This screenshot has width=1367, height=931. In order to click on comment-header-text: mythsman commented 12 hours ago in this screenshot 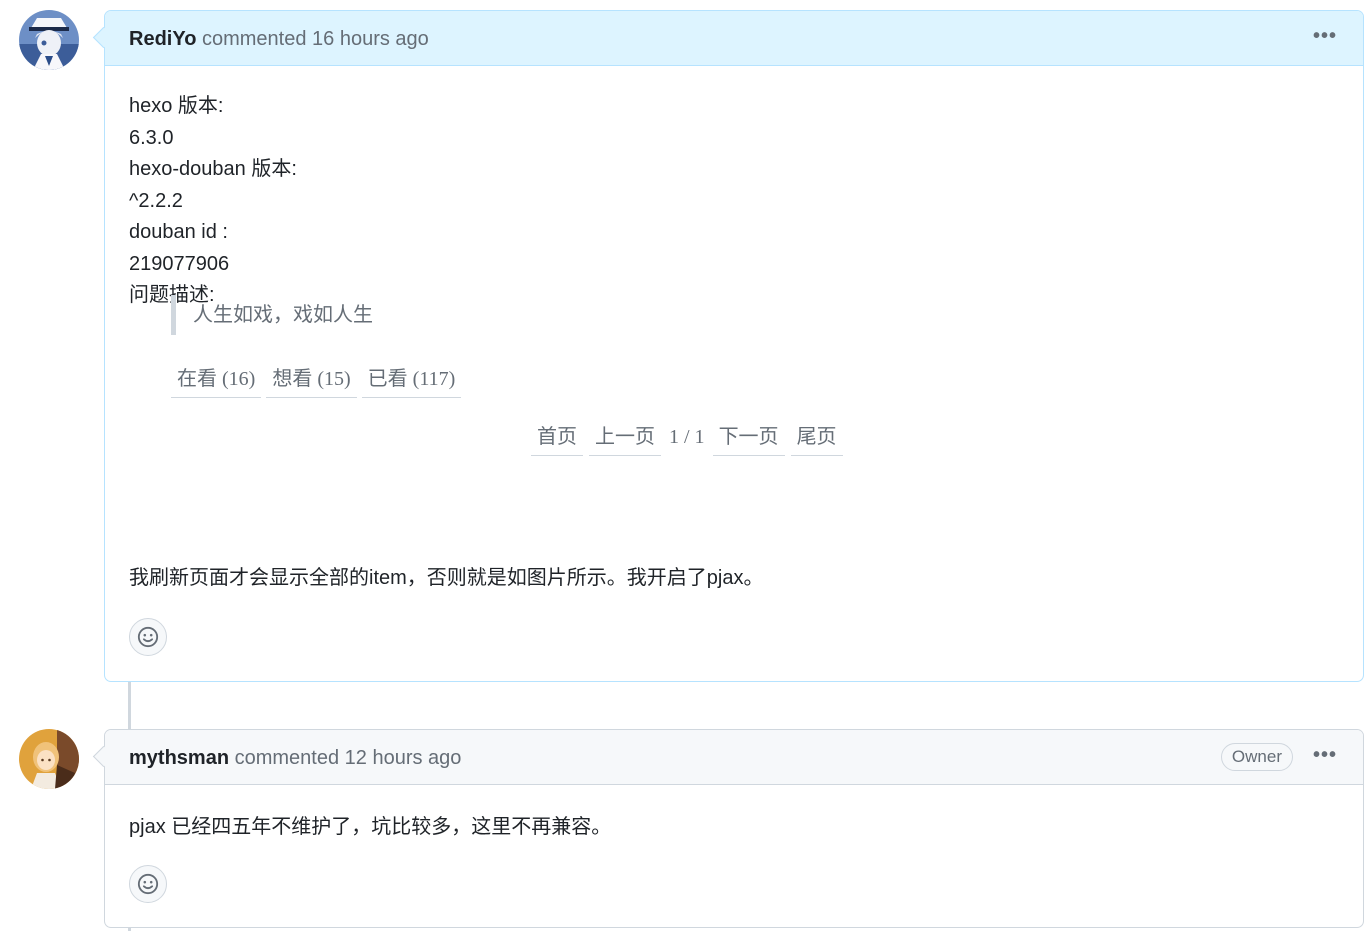, I will do `click(295, 758)`.